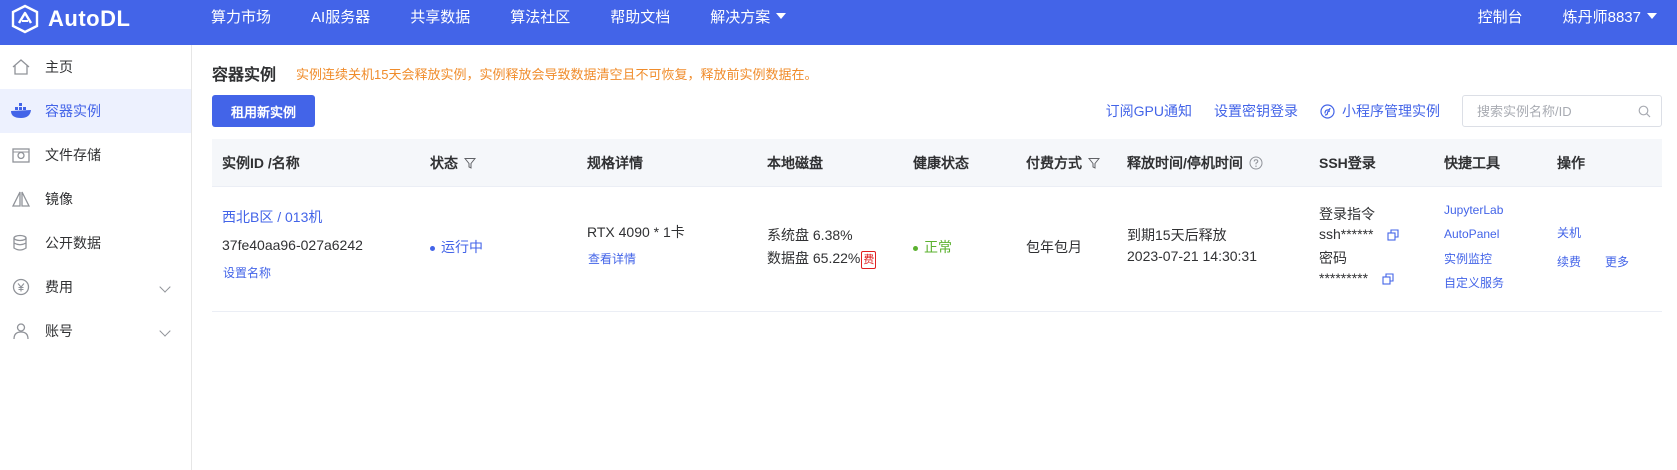 Image resolution: width=1677 pixels, height=470 pixels. What do you see at coordinates (938, 247) in the screenshot?
I see `health-text: 正常` at bounding box center [938, 247].